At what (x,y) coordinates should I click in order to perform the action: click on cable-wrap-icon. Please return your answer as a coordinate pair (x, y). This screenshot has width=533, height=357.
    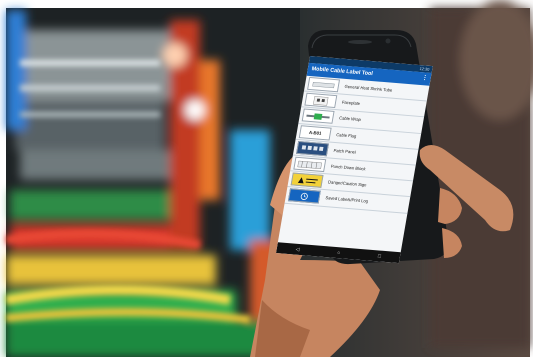
    Looking at the image, I should click on (318, 116).